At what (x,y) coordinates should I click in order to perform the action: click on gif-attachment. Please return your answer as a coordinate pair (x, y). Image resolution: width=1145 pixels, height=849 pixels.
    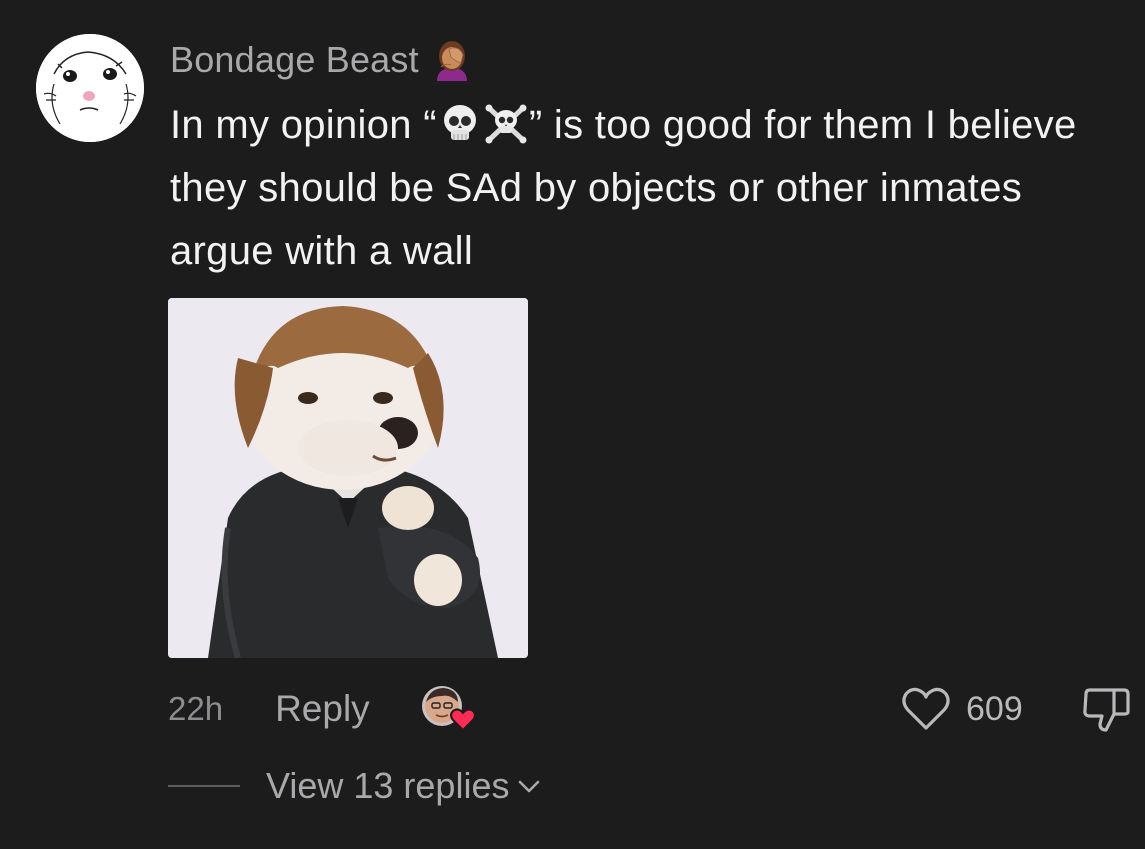
    Looking at the image, I should click on (348, 478).